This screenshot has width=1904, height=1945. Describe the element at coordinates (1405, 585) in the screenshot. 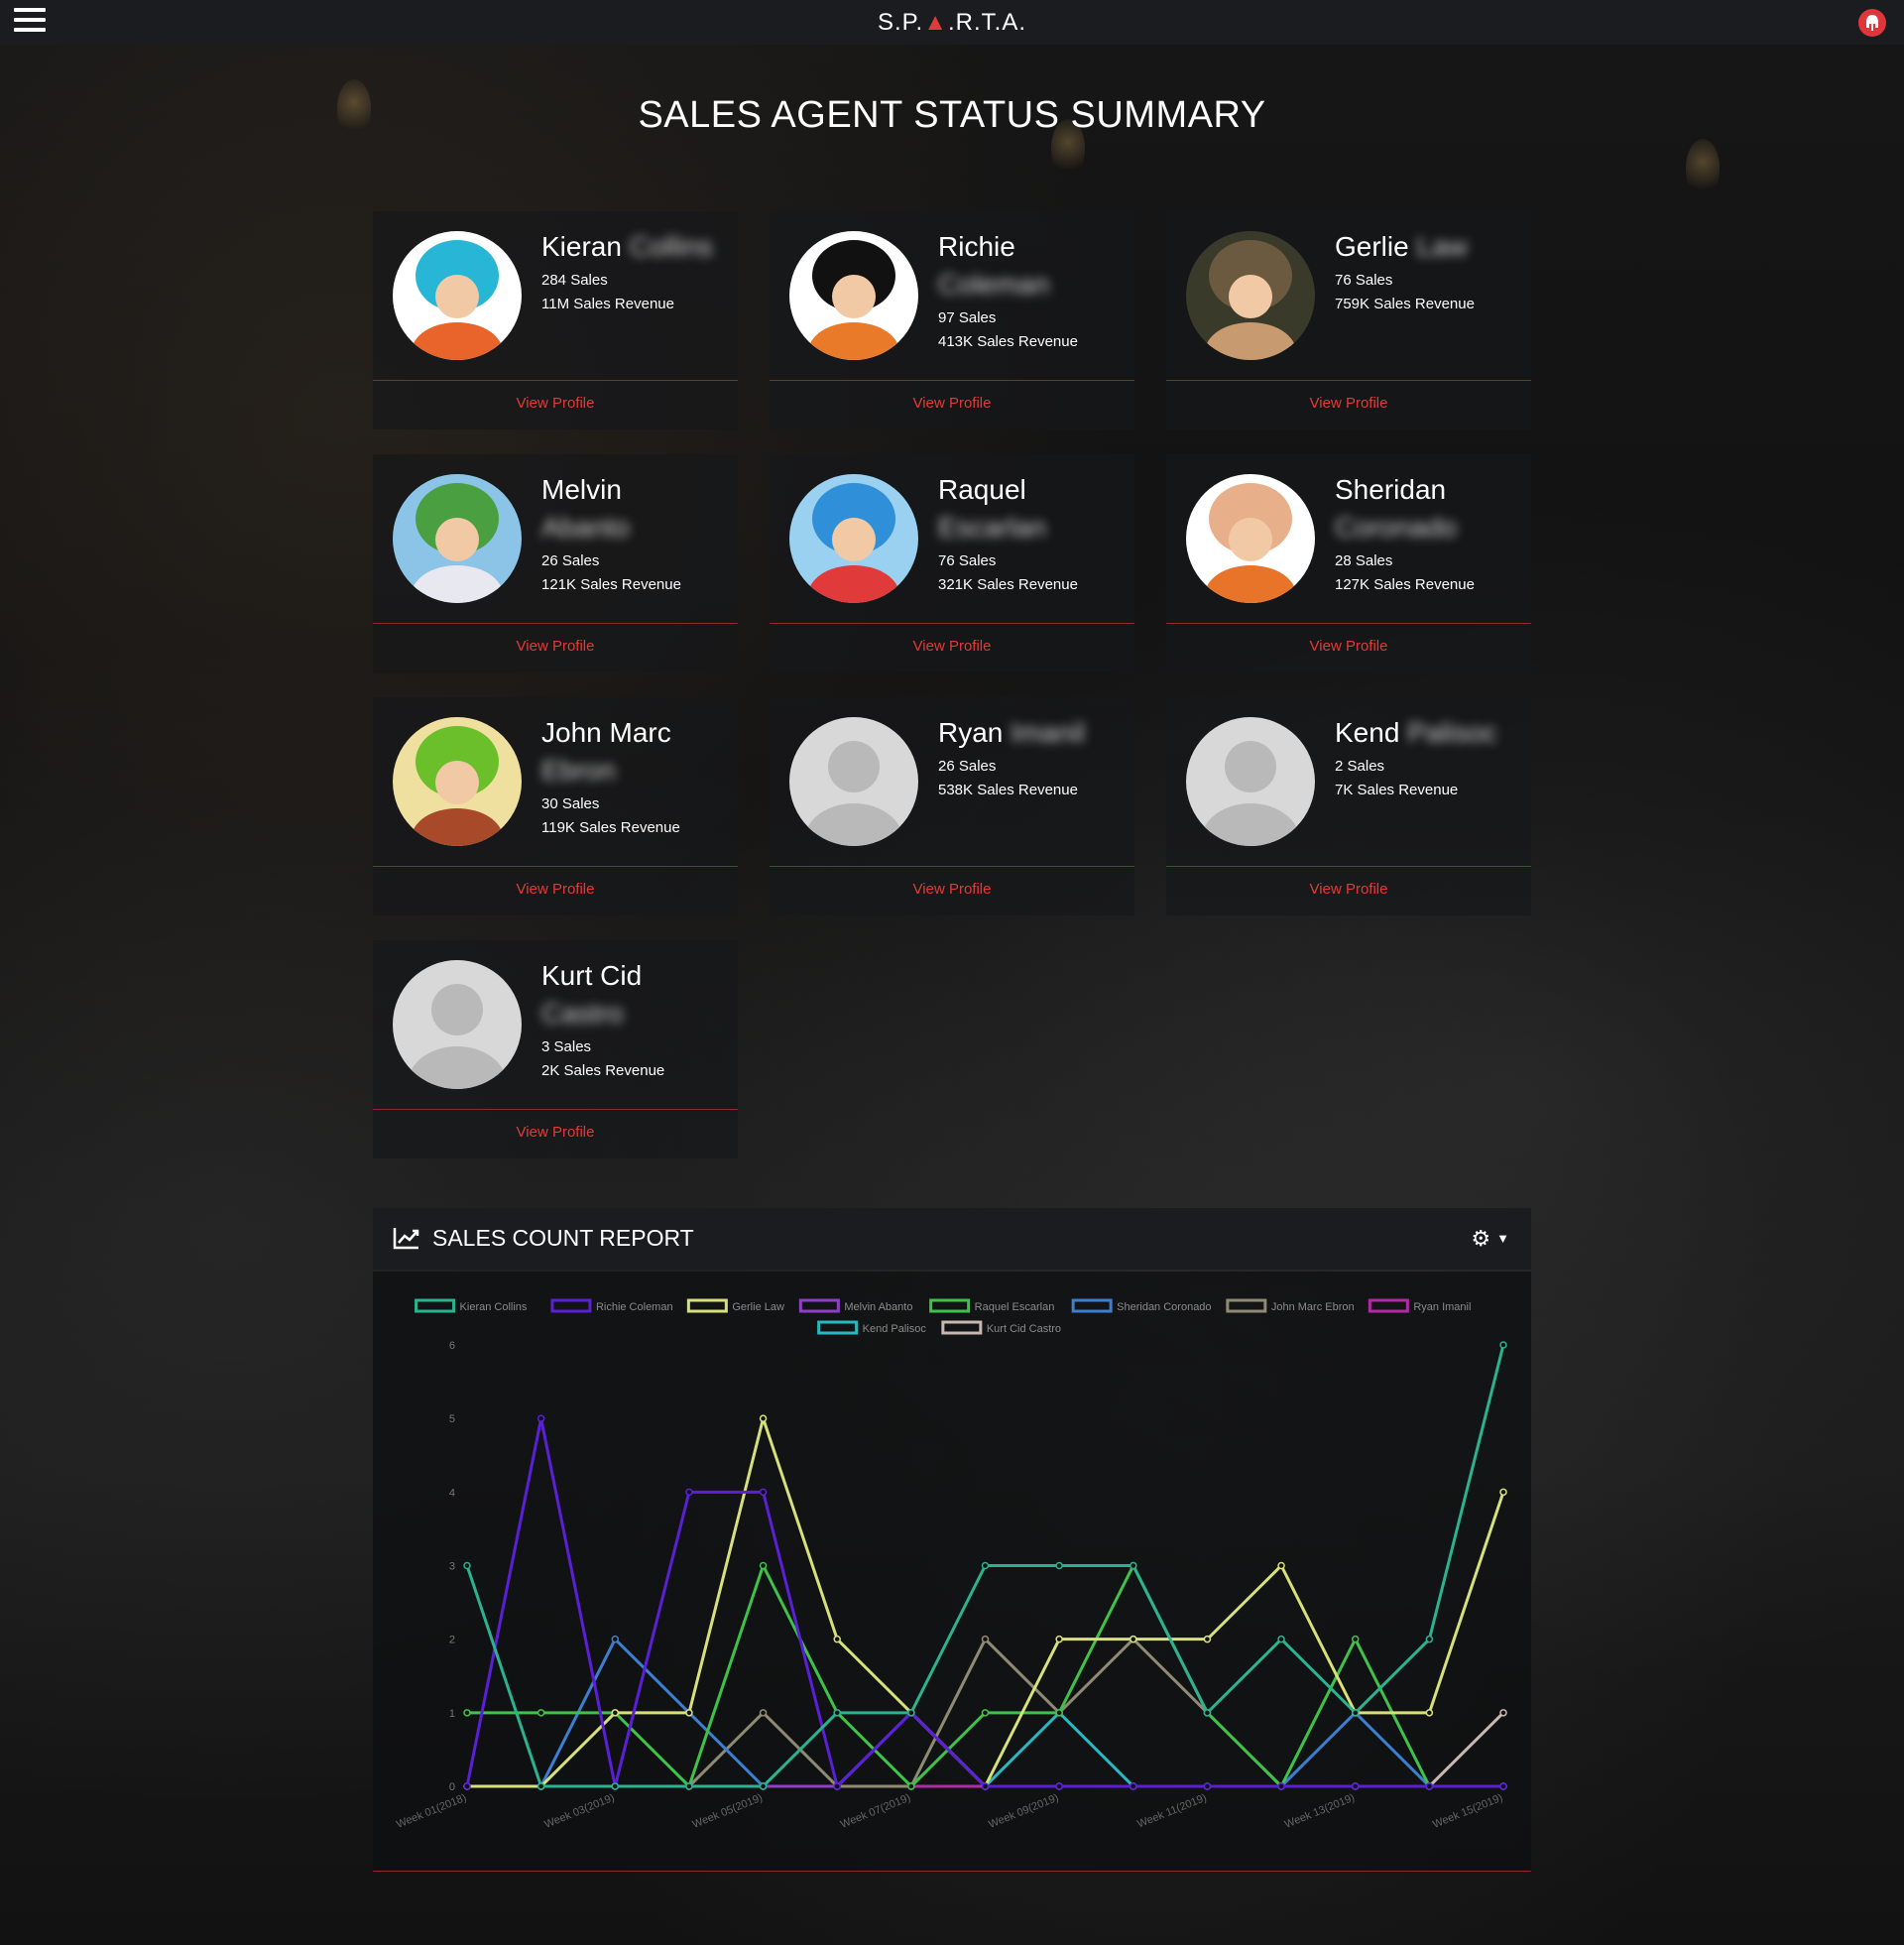

I see `agent-sales-revenue: 127K Sales Revenue` at that location.